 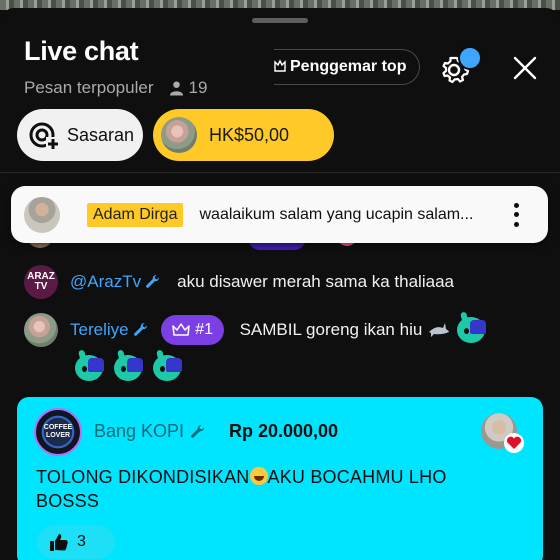 I want to click on top-fans-label: Penggemar top, so click(x=348, y=66).